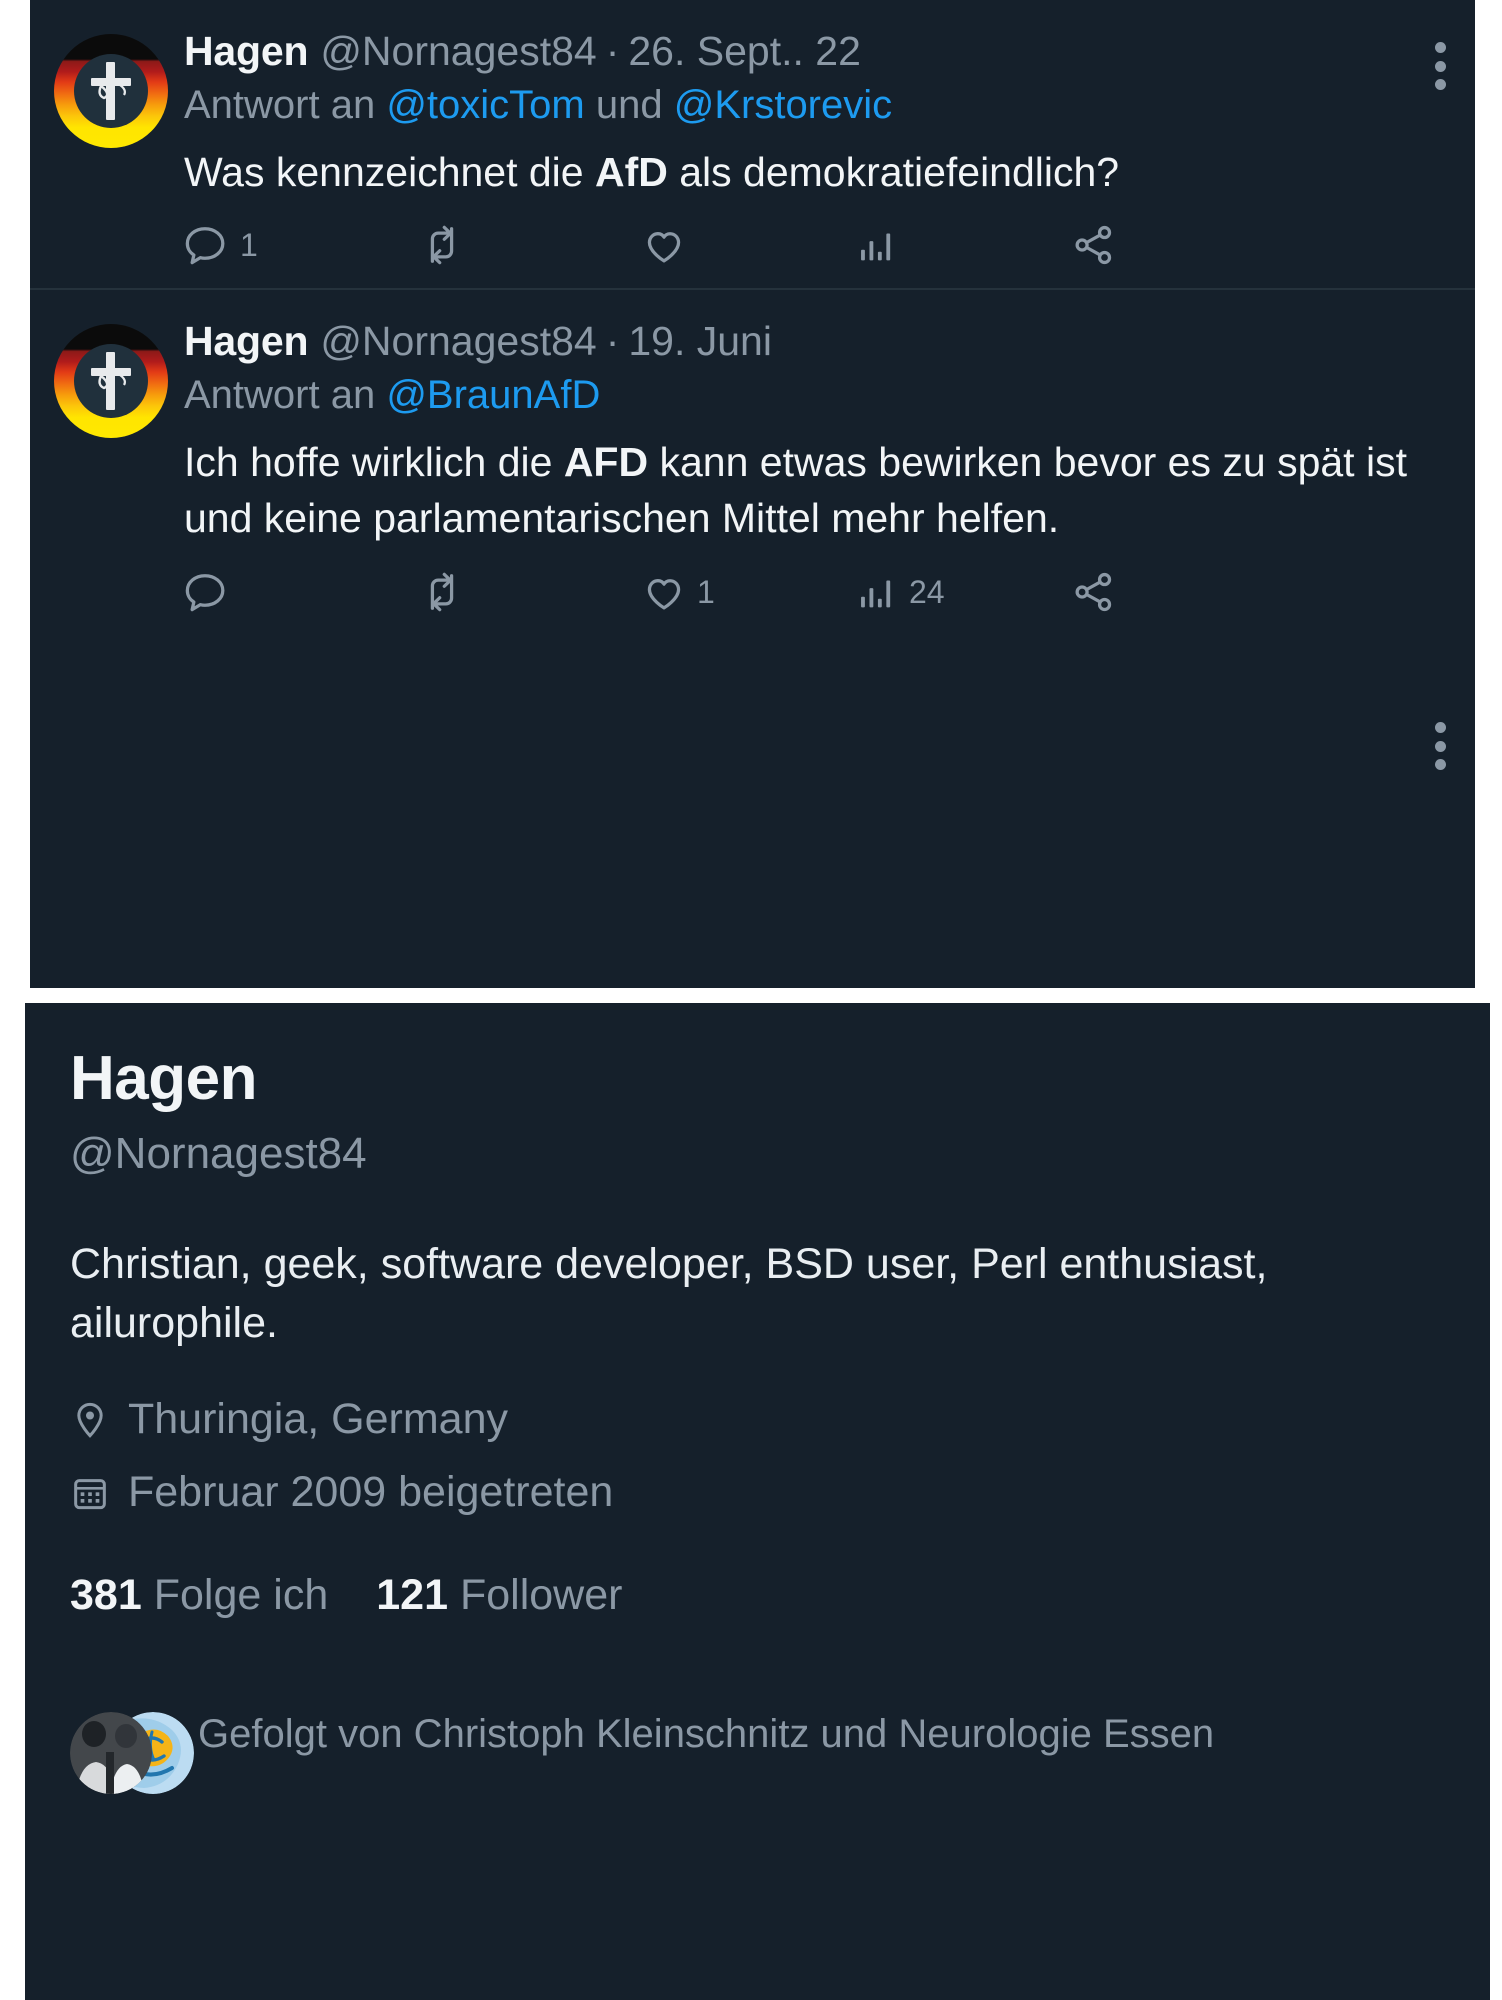  I want to click on profile-handle: @Nornagest84, so click(218, 1154).